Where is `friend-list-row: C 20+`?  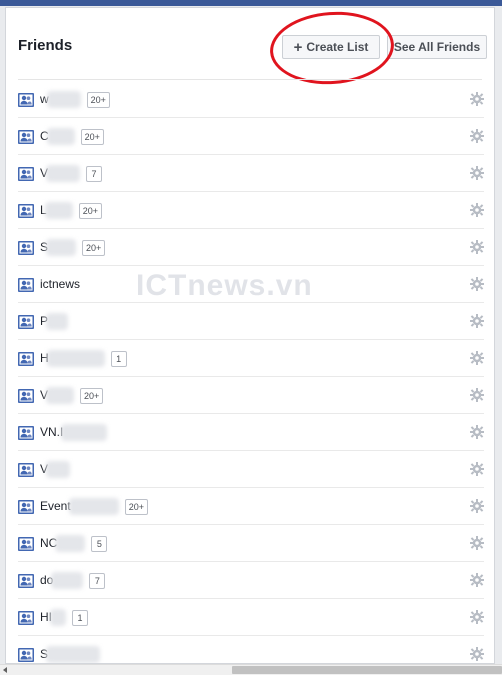
friend-list-row: C 20+ is located at coordinates (251, 136).